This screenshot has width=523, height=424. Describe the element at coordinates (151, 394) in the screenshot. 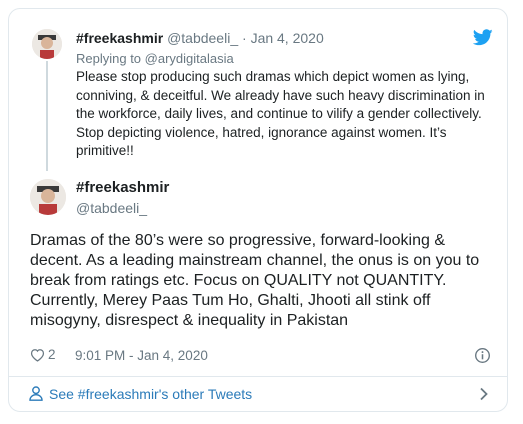

I see `see-other-tweets-label: See #freekashmir's other Tweets` at that location.